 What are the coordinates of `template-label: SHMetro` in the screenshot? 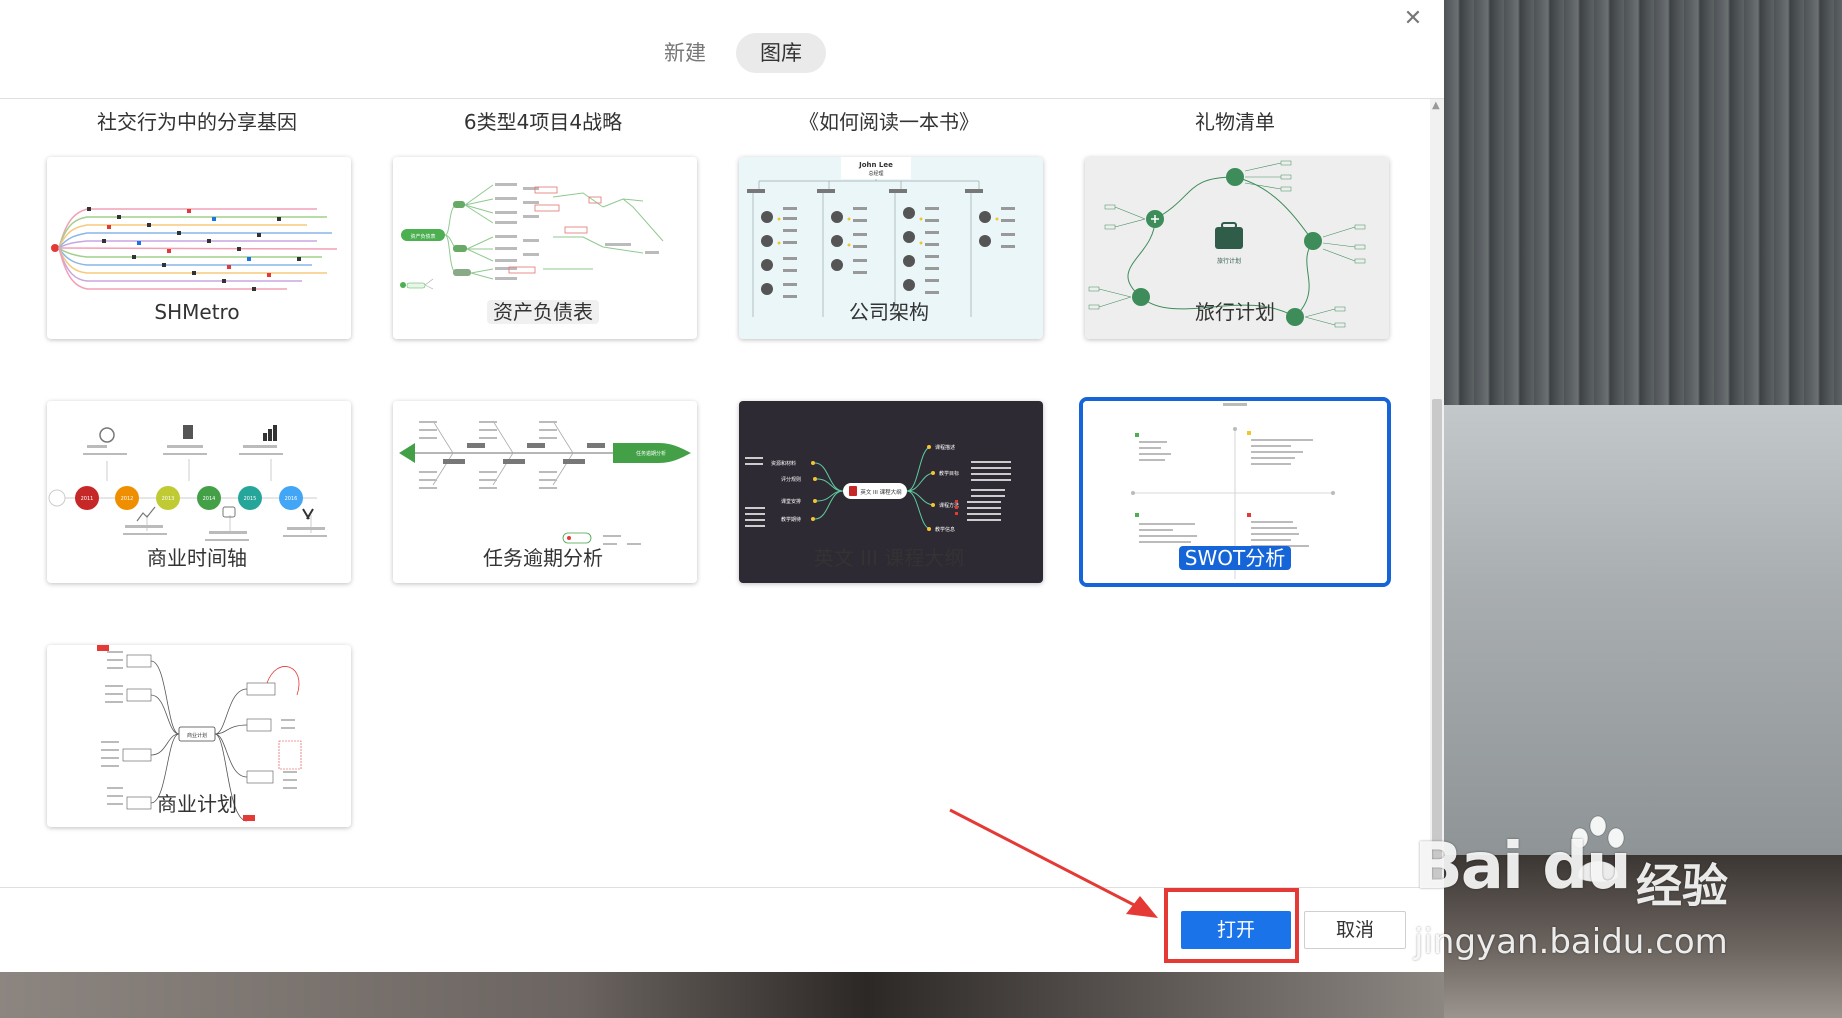 It's located at (197, 312).